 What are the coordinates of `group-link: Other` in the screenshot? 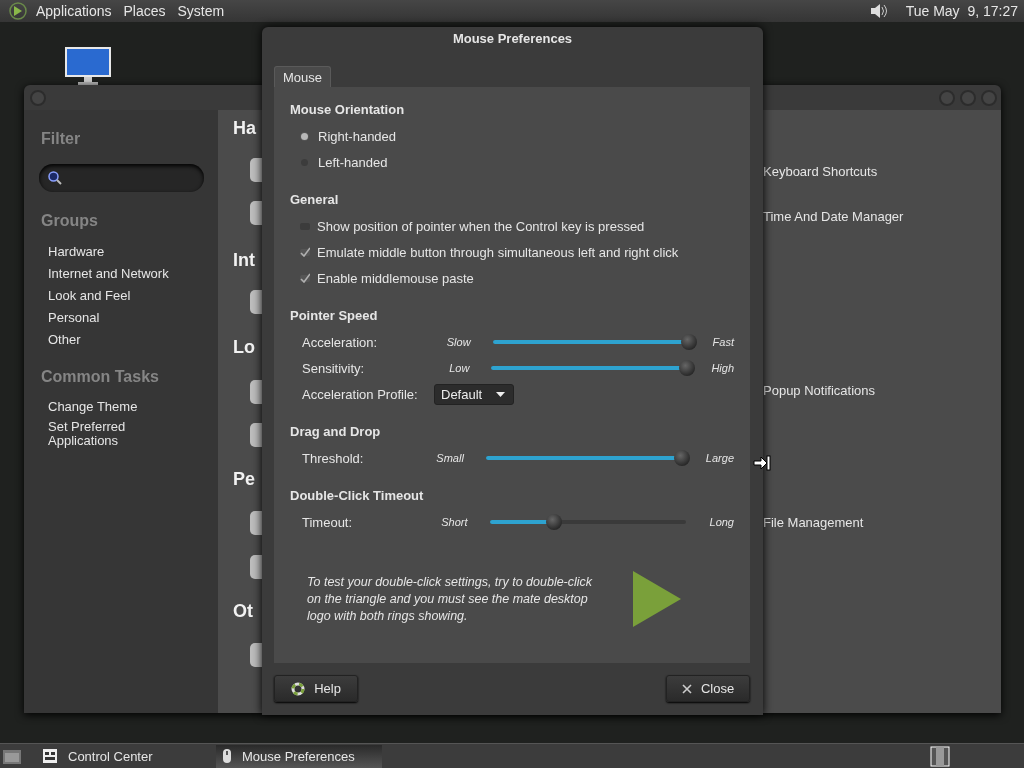 It's located at (64, 340).